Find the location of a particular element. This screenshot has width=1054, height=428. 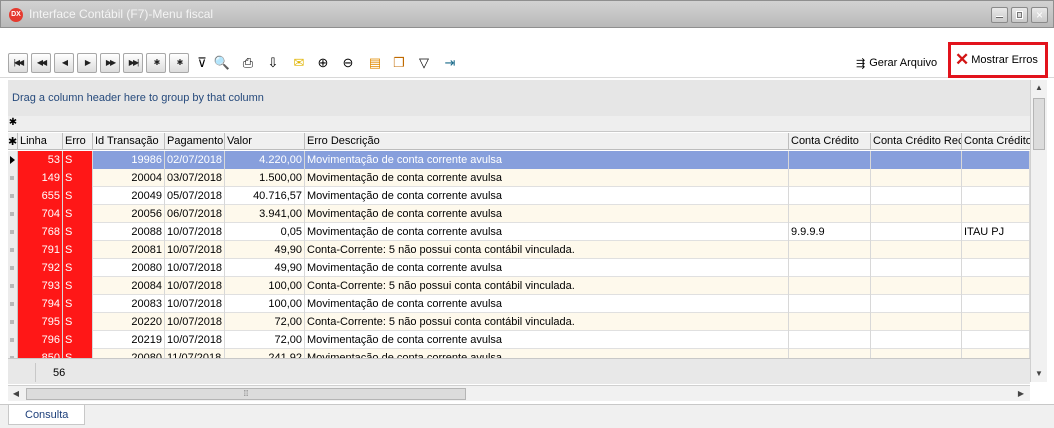

cell-id-transacao: 20084 is located at coordinates (129, 286).